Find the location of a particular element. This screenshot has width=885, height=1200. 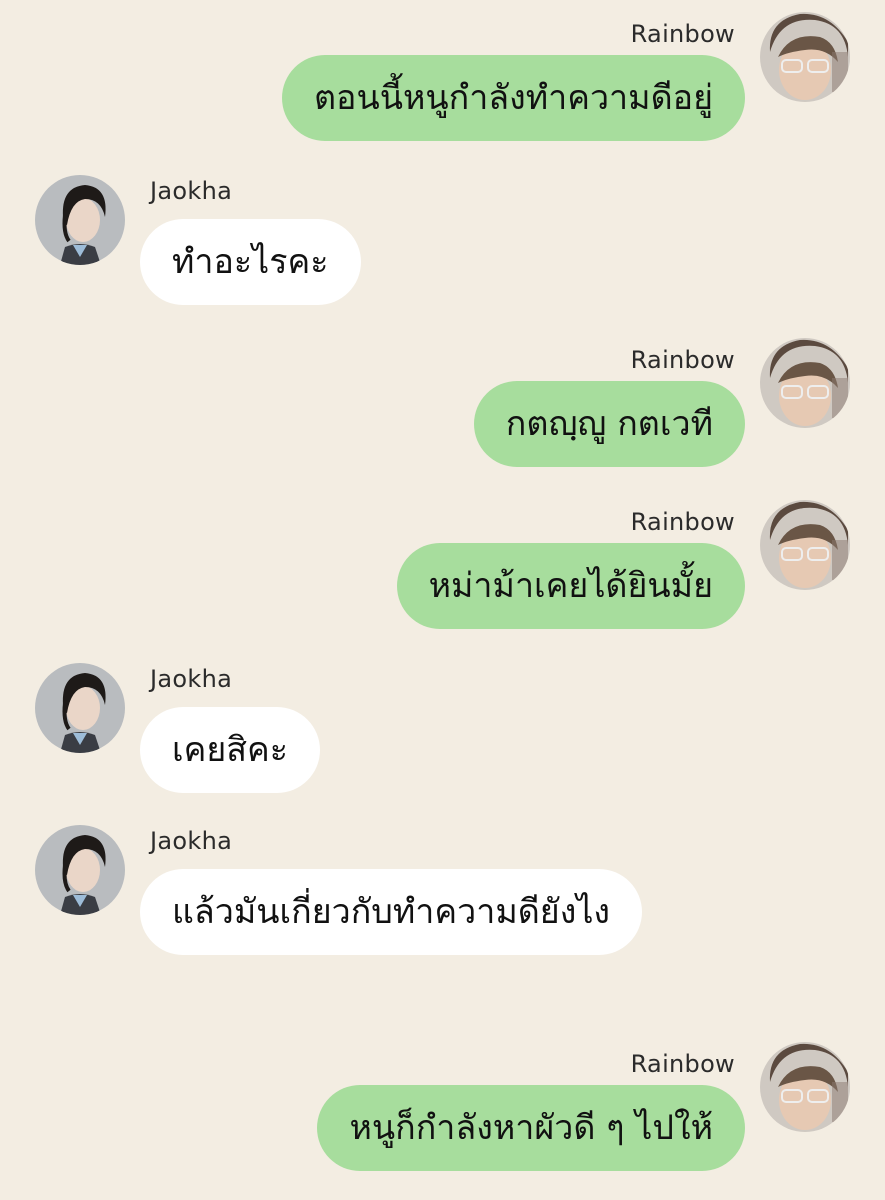

message-bubble: หม่าม้าเคยได้ยินมั้ย is located at coordinates (570, 586).